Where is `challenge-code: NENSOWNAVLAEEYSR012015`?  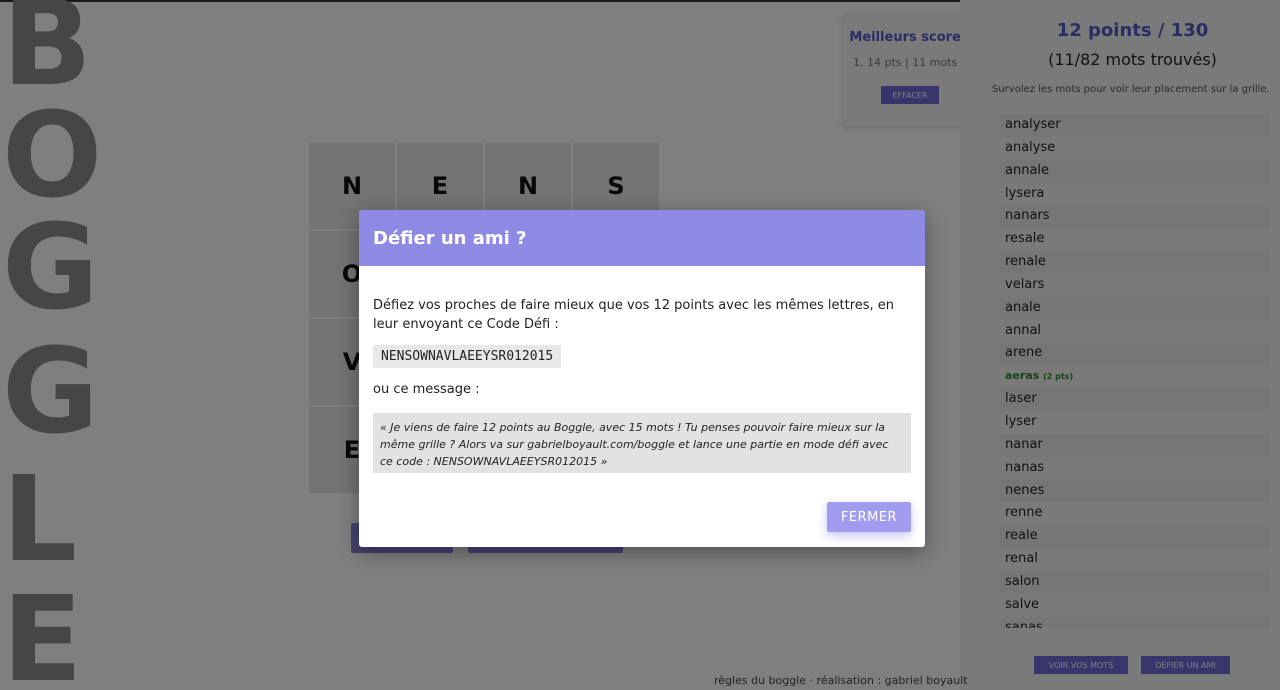 challenge-code: NENSOWNAVLAEEYSR012015 is located at coordinates (467, 356).